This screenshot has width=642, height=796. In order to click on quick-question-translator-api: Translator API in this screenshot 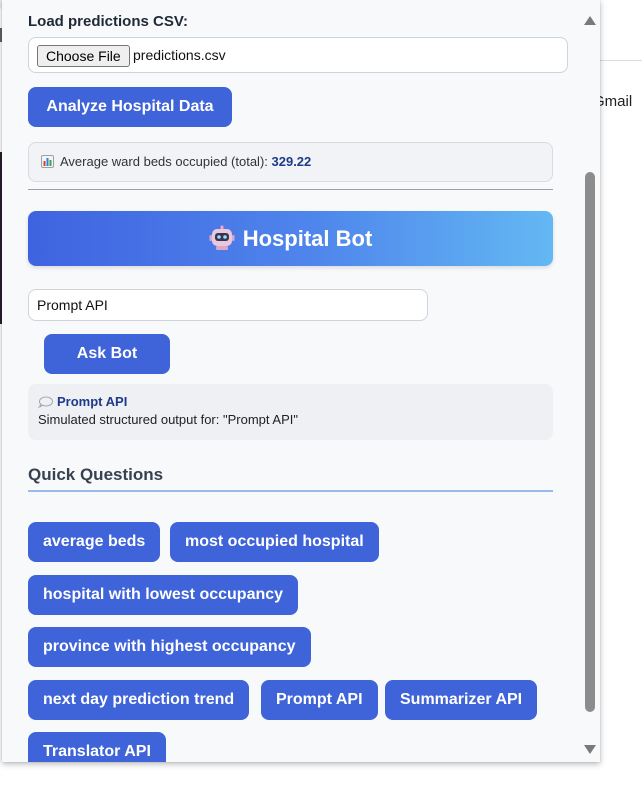, I will do `click(97, 747)`.